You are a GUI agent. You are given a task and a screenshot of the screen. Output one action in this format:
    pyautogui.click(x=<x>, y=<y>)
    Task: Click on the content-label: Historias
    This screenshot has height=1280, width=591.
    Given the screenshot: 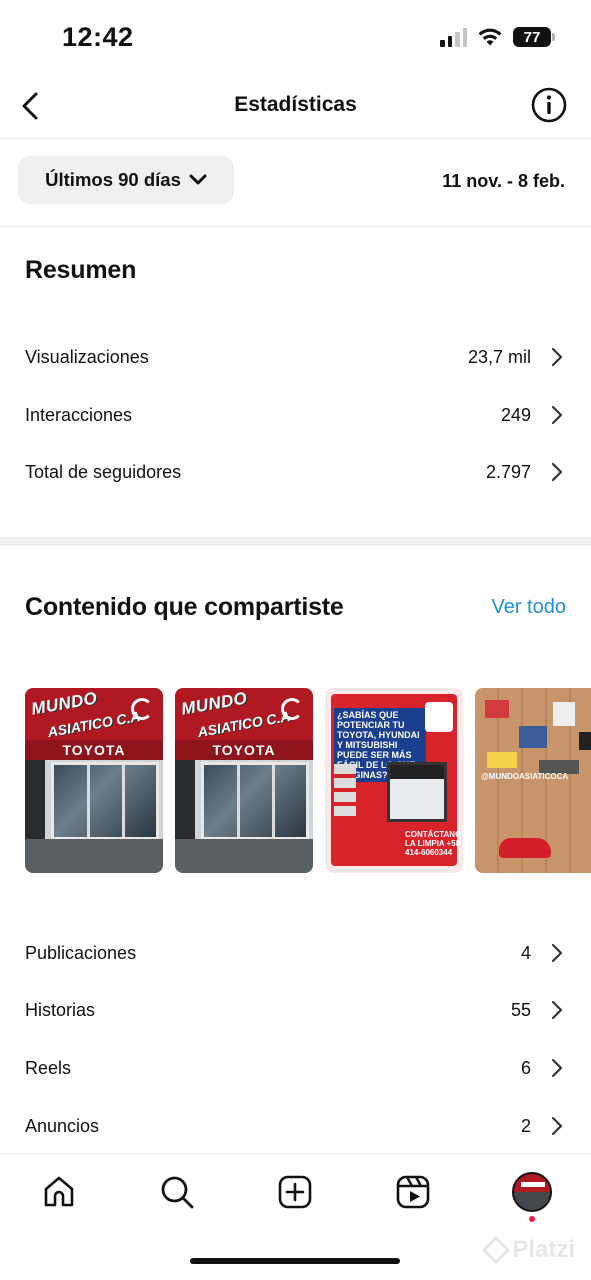 What is the action you would take?
    pyautogui.click(x=60, y=1009)
    